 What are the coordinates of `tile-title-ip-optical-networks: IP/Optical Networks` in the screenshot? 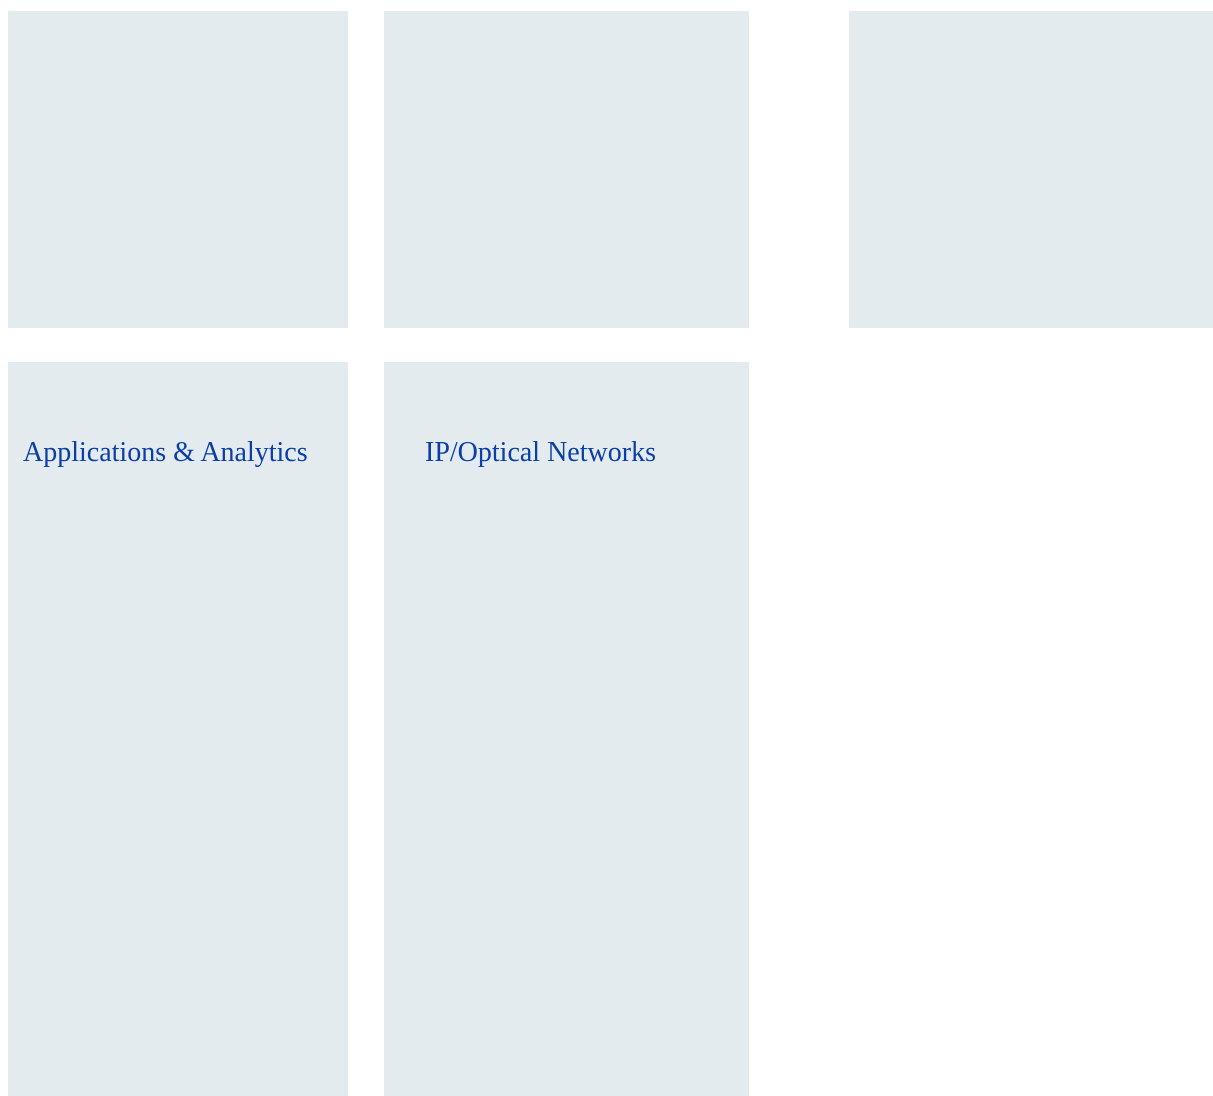 It's located at (580, 453).